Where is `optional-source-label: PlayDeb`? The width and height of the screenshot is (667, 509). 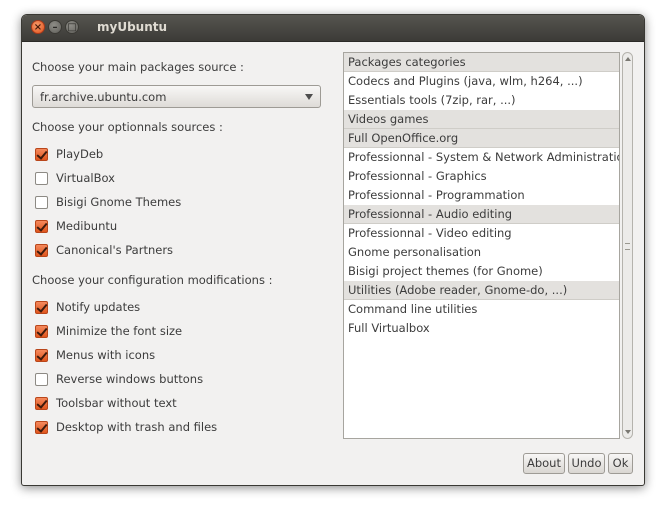 optional-source-label: PlayDeb is located at coordinates (79, 154).